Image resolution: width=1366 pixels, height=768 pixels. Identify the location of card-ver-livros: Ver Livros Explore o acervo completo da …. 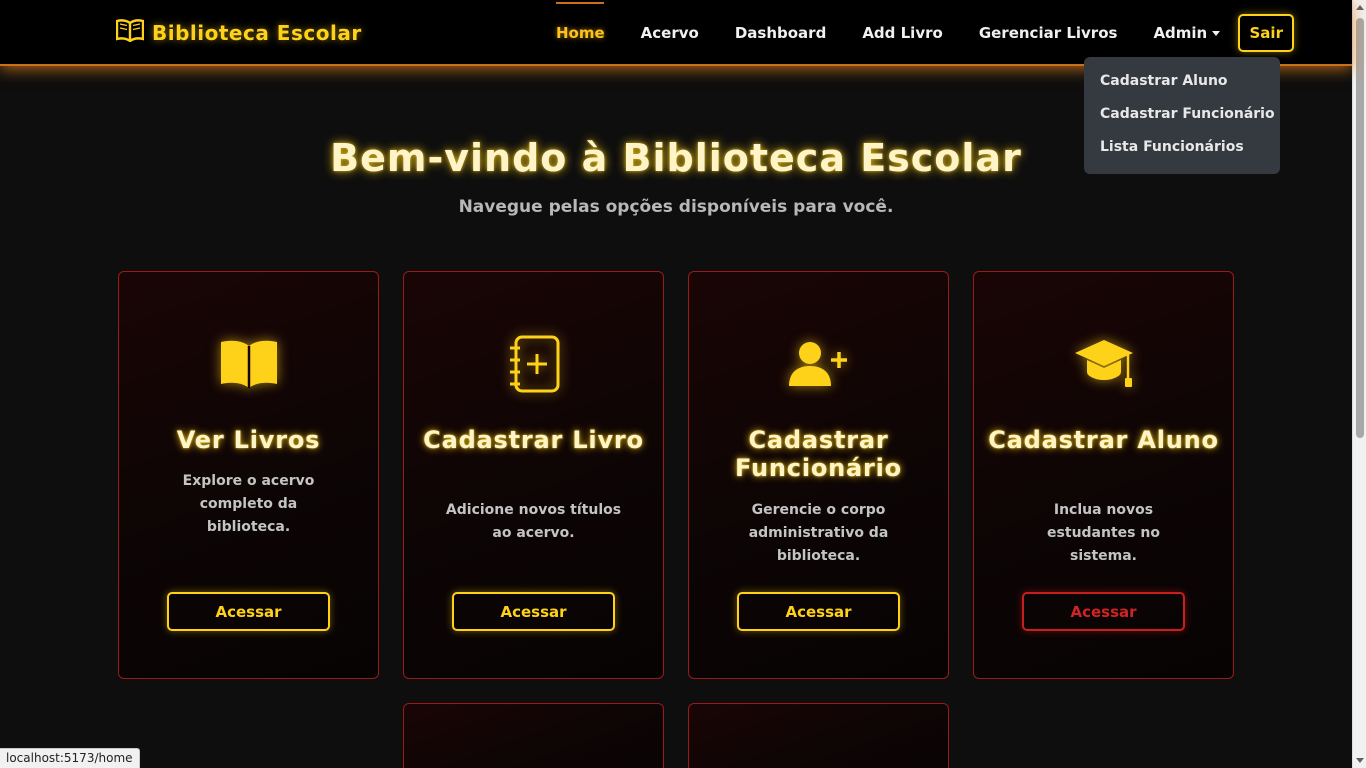
(248, 475).